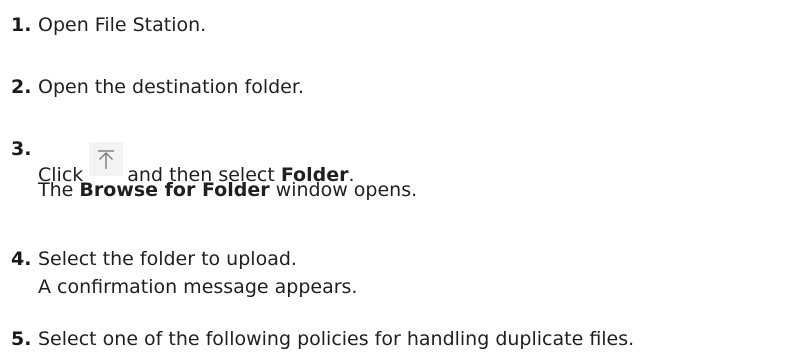  I want to click on step-text: A confirmation message appears., so click(198, 287).